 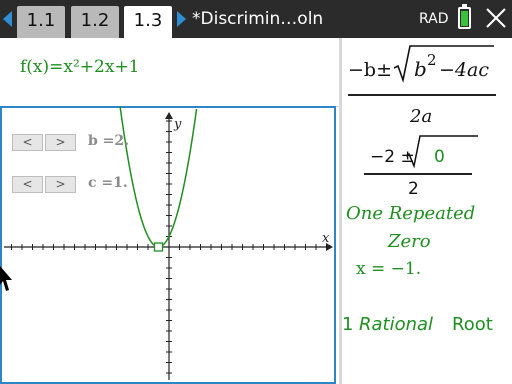 What do you see at coordinates (170, 72) in the screenshot?
I see `function-entry-pane: f(x)=x²+2x+1` at bounding box center [170, 72].